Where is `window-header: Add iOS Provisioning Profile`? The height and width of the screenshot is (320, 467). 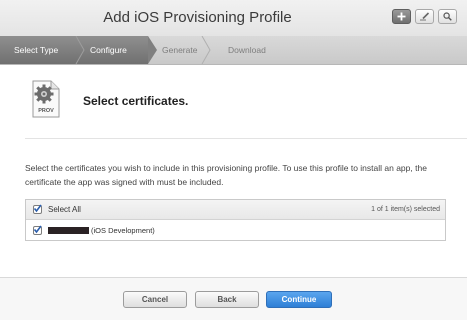
window-header: Add iOS Provisioning Profile is located at coordinates (233, 18).